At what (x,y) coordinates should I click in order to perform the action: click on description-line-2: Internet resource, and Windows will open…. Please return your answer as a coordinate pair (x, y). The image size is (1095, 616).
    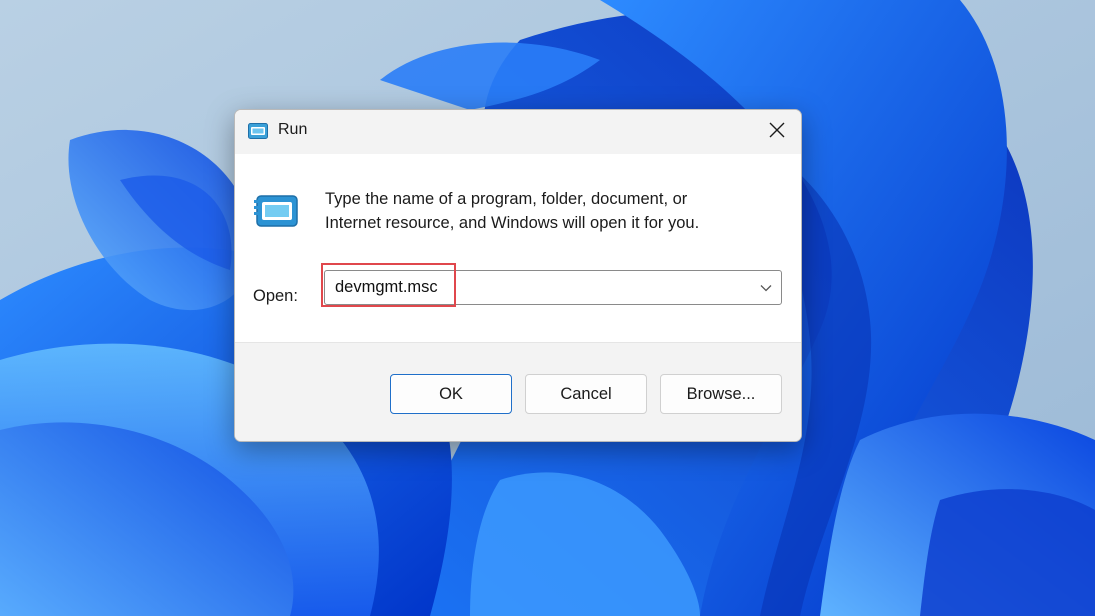
    Looking at the image, I should click on (512, 223).